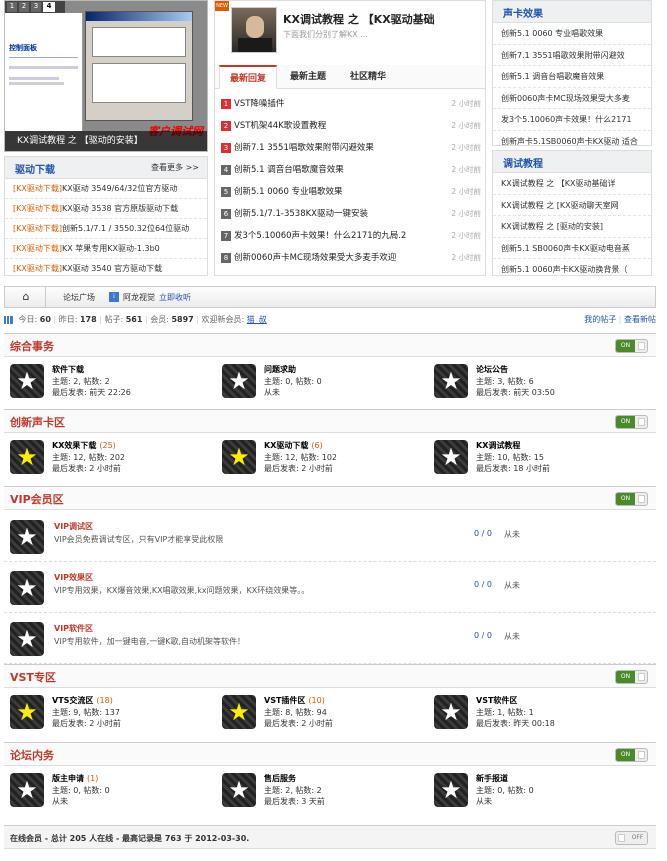  I want to click on latest-item-title: 创新5.1 0060 专业唱歌效果, so click(288, 192).